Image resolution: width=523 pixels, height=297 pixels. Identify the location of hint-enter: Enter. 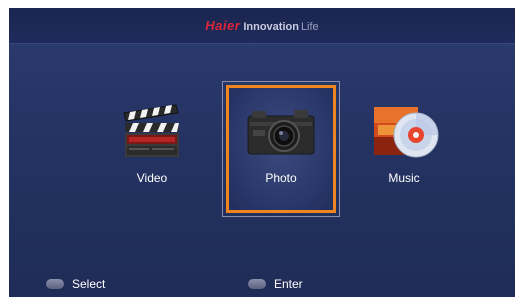
(275, 284).